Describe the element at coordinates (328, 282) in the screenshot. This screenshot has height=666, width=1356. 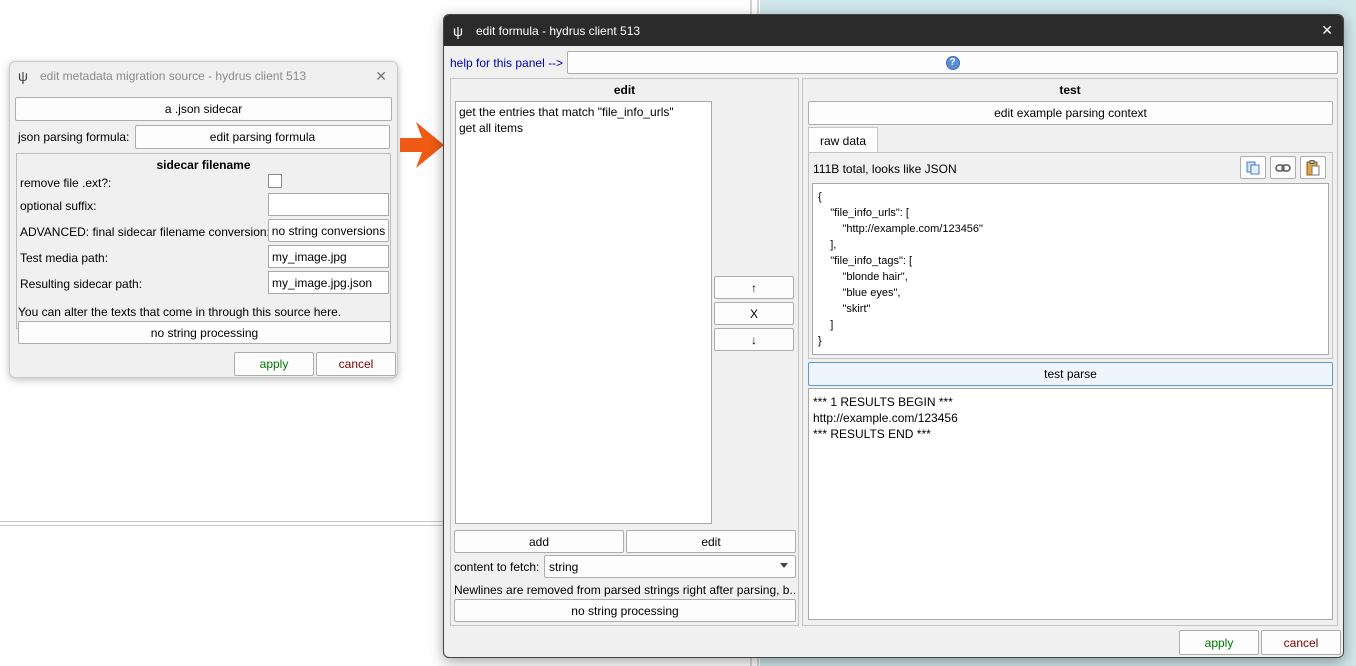
I see `resulting-path-field: my_image.jpg.json` at that location.